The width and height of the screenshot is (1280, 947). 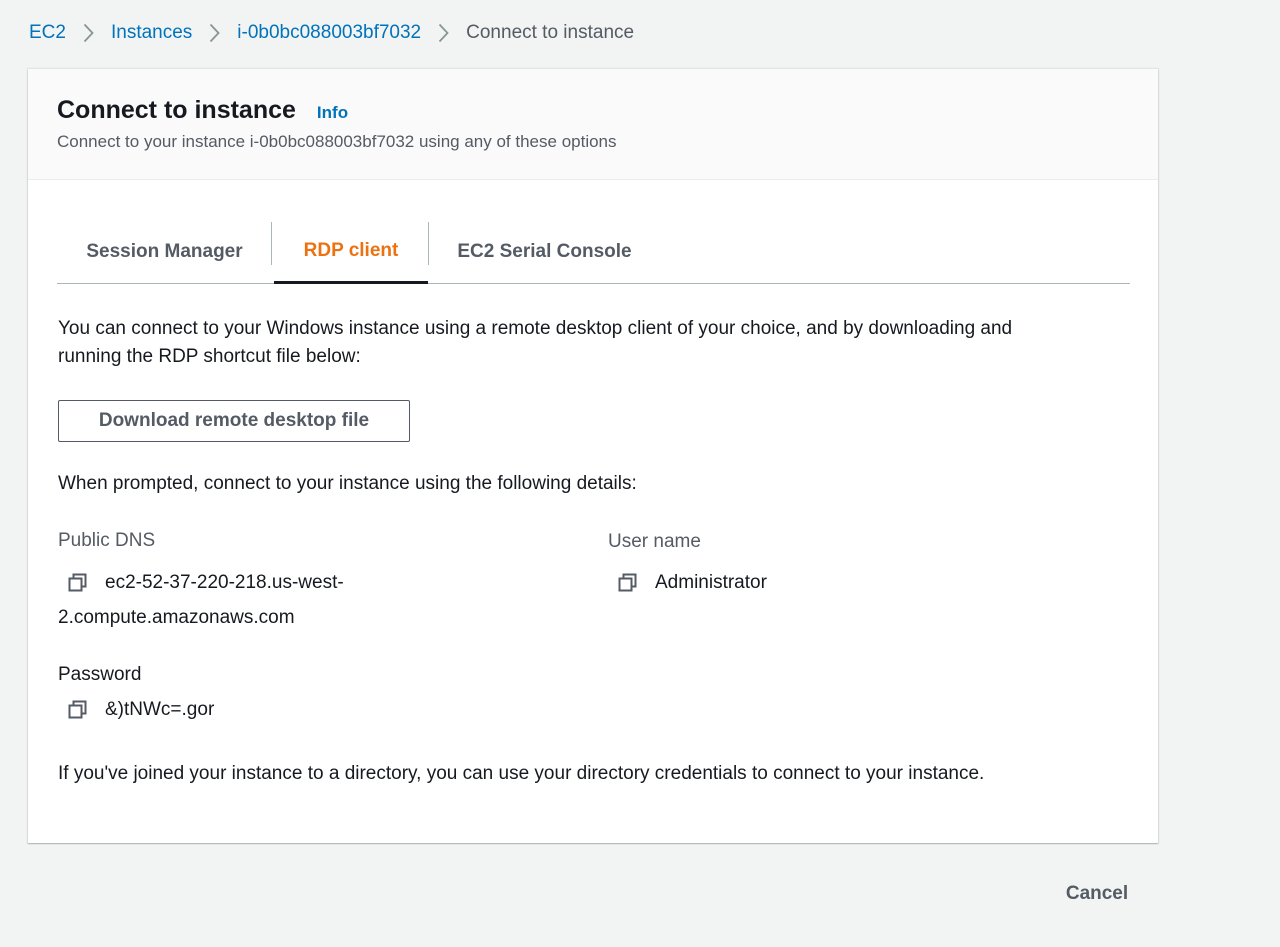 I want to click on user-name-label: User name, so click(x=654, y=541).